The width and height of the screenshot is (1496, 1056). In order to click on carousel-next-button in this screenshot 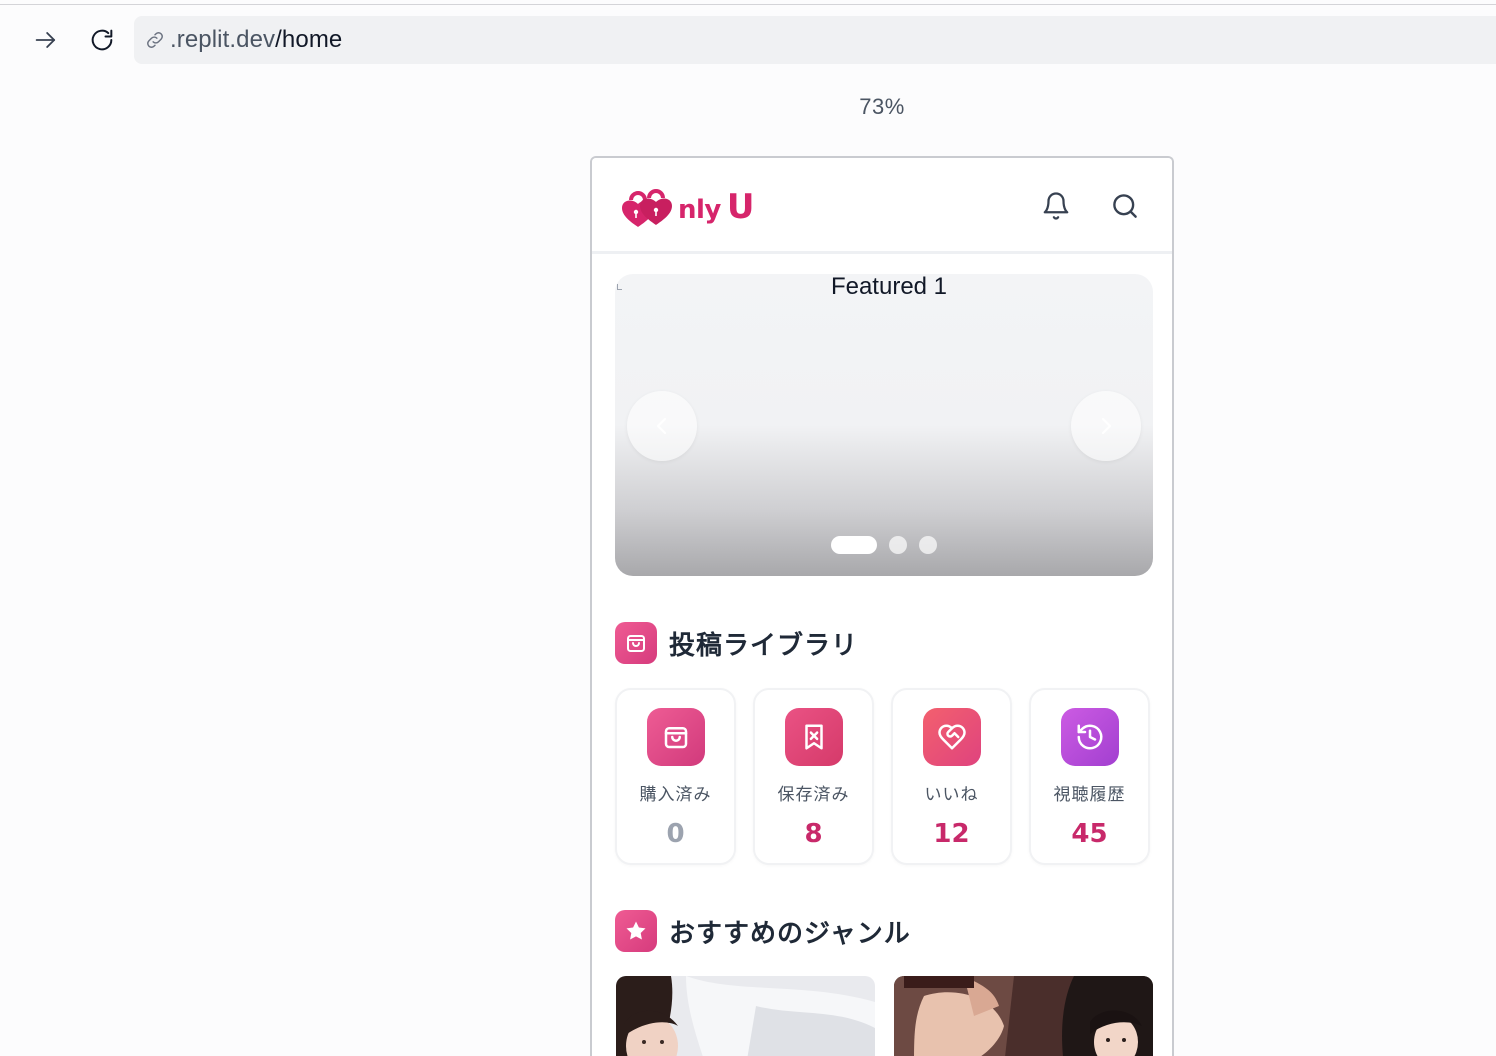, I will do `click(1106, 426)`.